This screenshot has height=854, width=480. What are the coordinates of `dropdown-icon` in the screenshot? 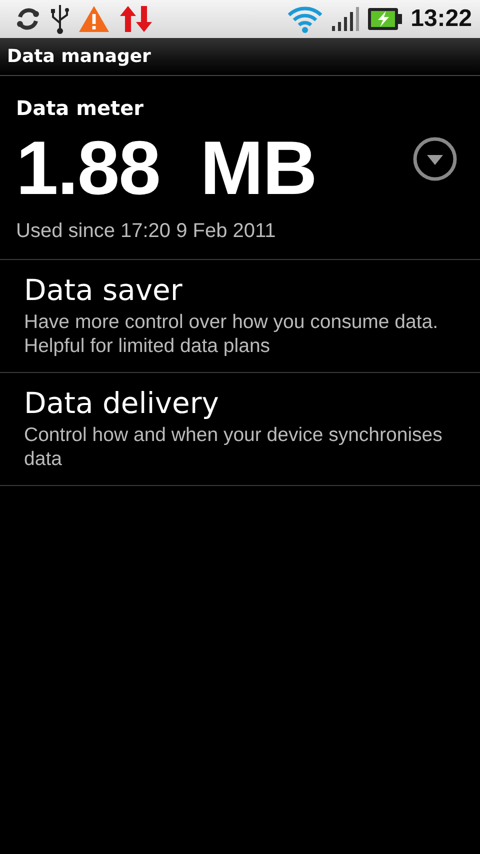 It's located at (435, 159).